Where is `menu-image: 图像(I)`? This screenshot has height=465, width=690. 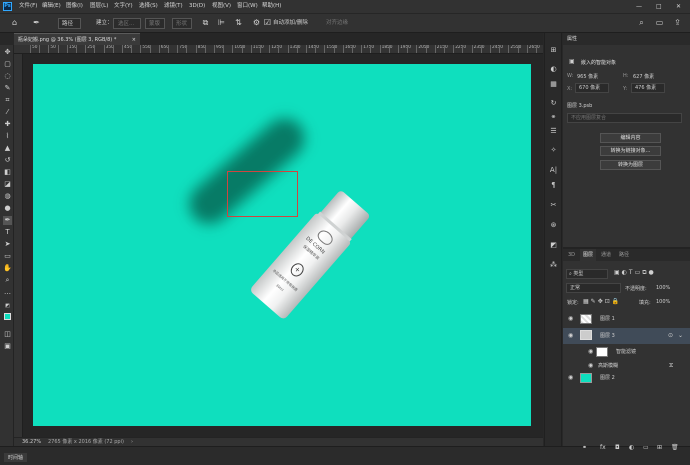
menu-image: 图像(I) is located at coordinates (74, 6).